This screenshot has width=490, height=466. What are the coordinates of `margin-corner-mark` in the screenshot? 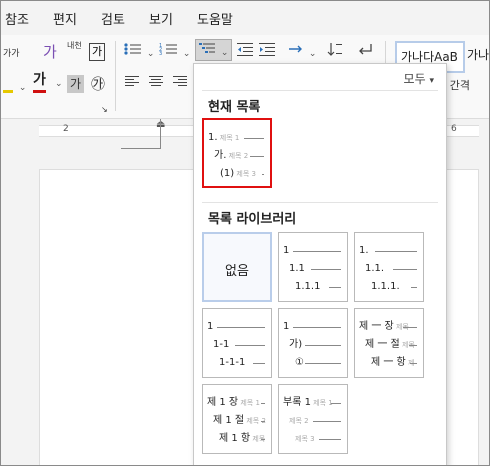 It's located at (141, 134).